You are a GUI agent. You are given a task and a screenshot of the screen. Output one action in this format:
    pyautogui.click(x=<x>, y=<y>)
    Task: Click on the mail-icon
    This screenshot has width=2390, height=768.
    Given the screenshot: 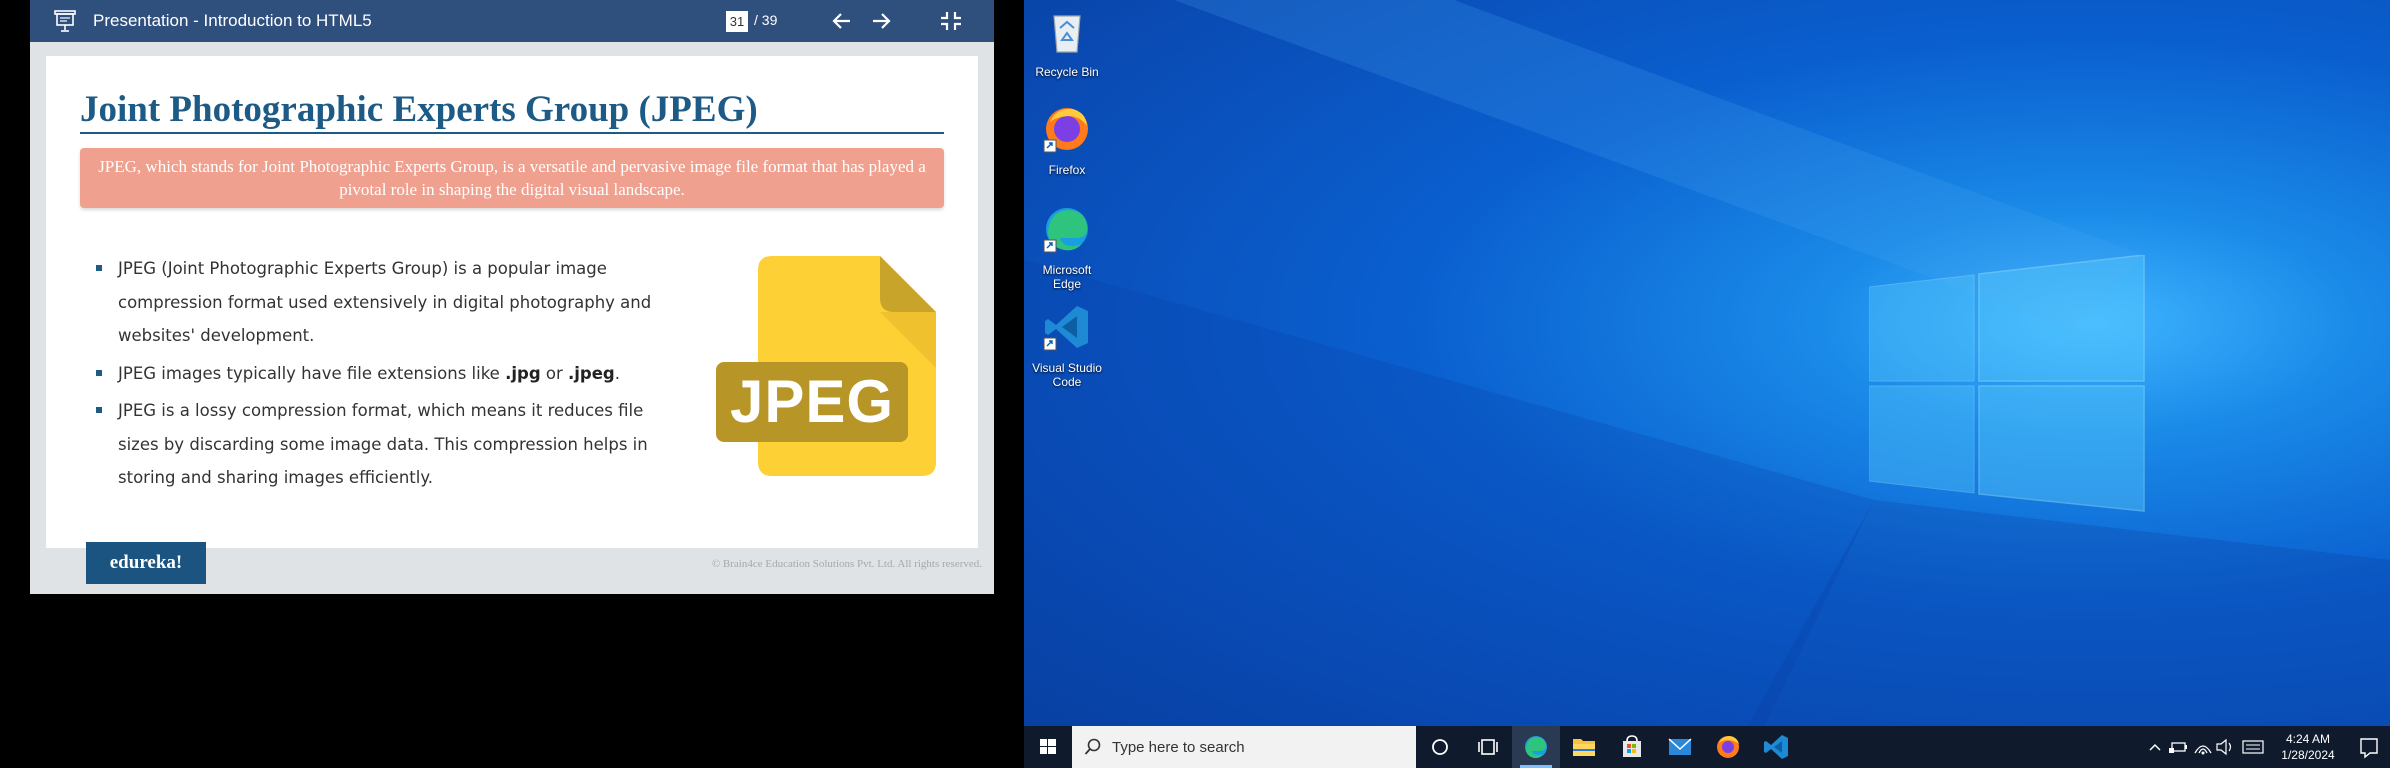 What is the action you would take?
    pyautogui.click(x=1680, y=747)
    